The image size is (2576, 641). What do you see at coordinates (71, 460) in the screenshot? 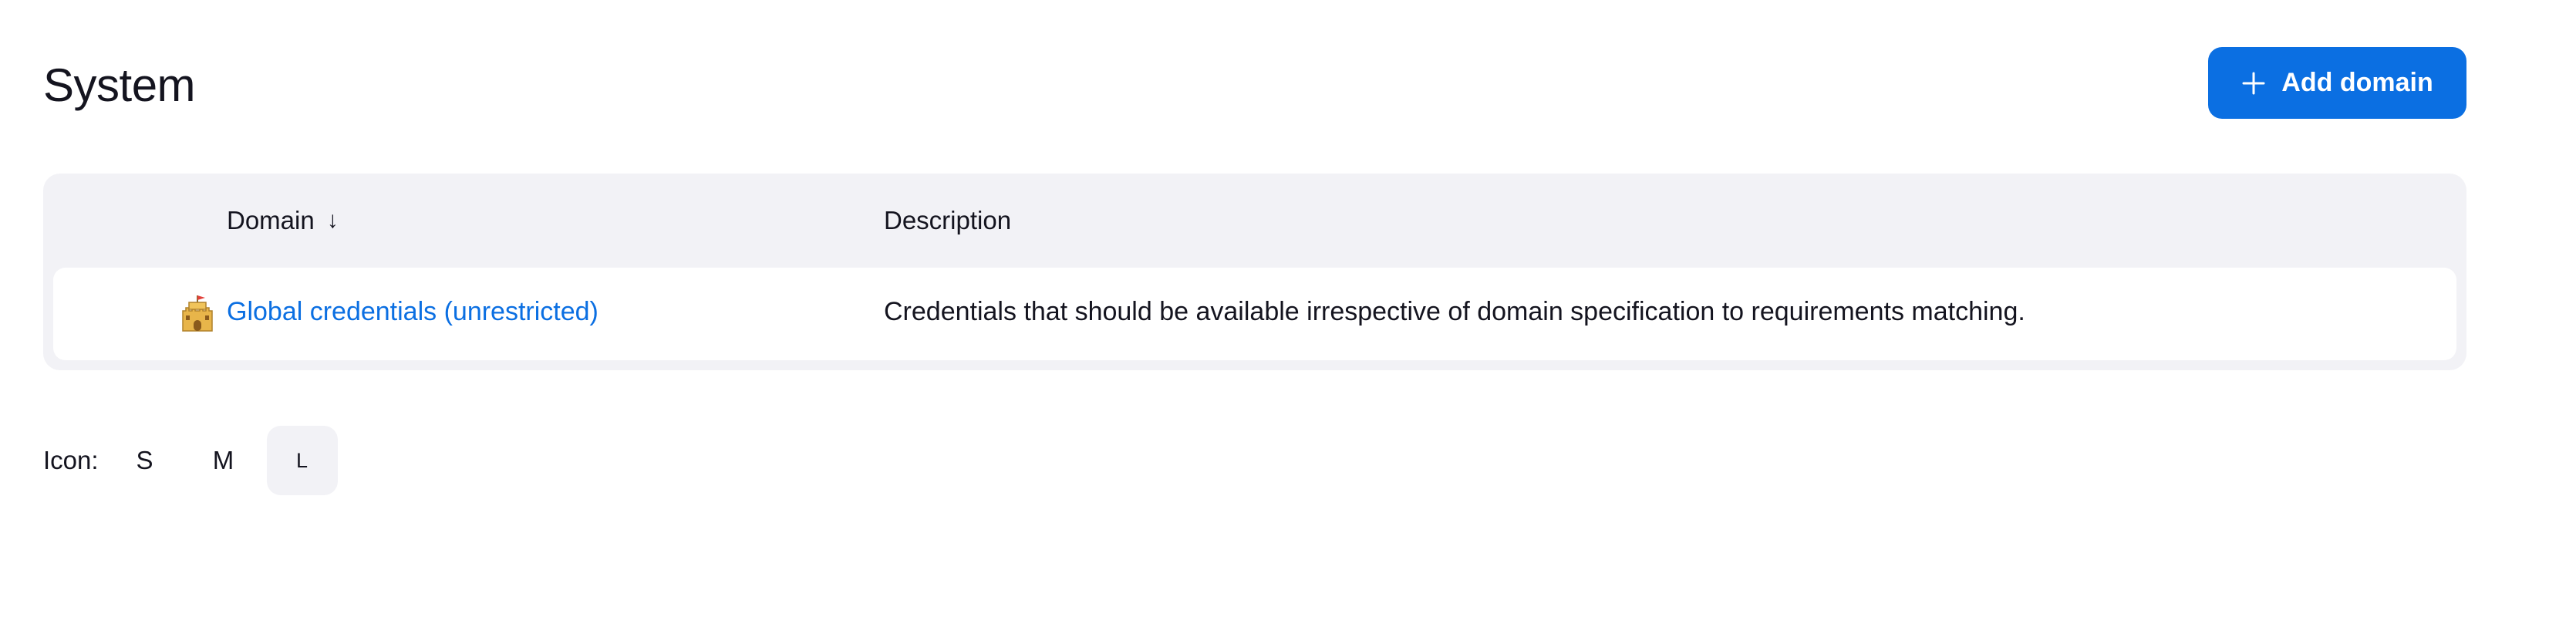
I see `icon-size-label: Icon:` at bounding box center [71, 460].